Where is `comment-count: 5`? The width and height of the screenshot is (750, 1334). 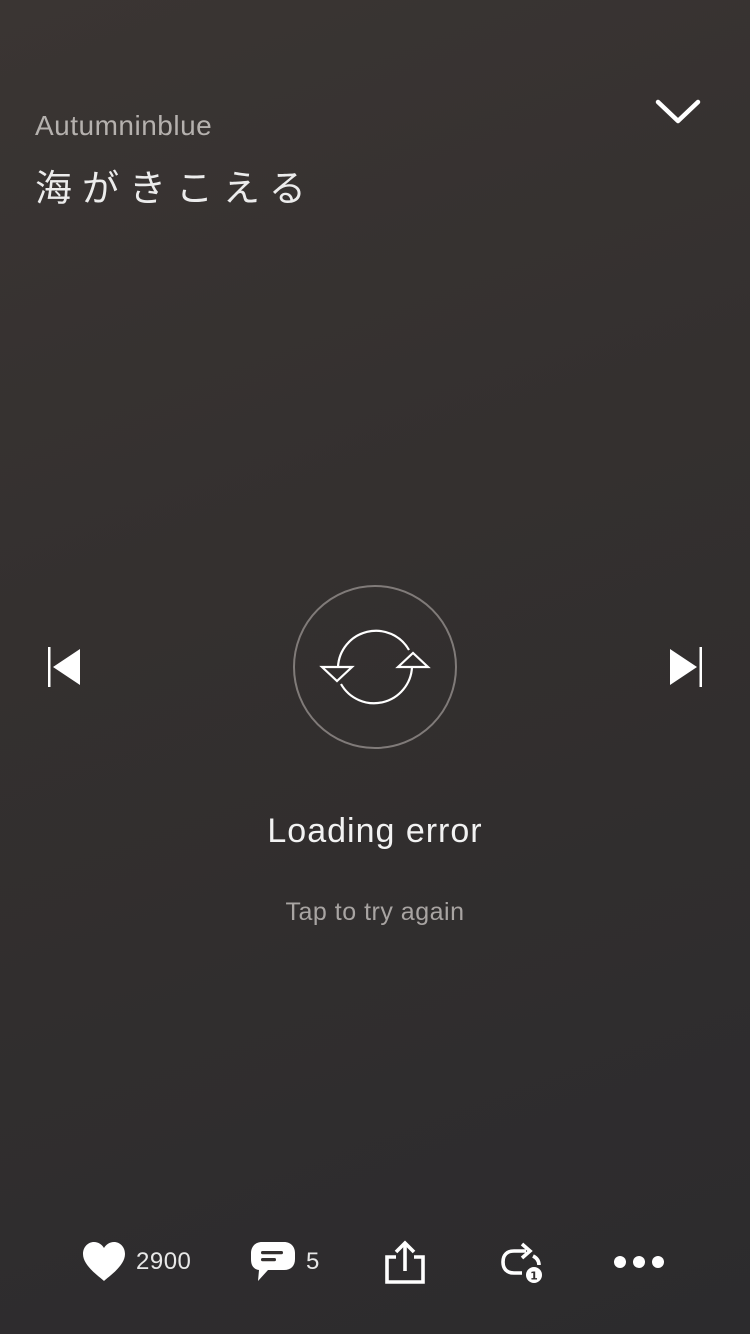 comment-count: 5 is located at coordinates (313, 1261).